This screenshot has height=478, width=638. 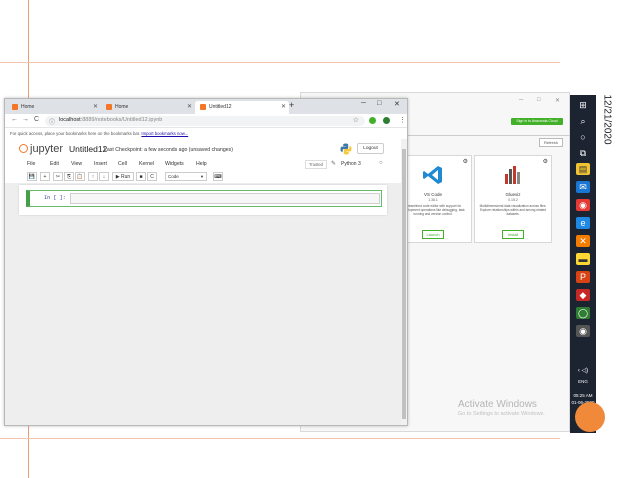 I want to click on insert-cell-button: +, so click(x=45, y=176).